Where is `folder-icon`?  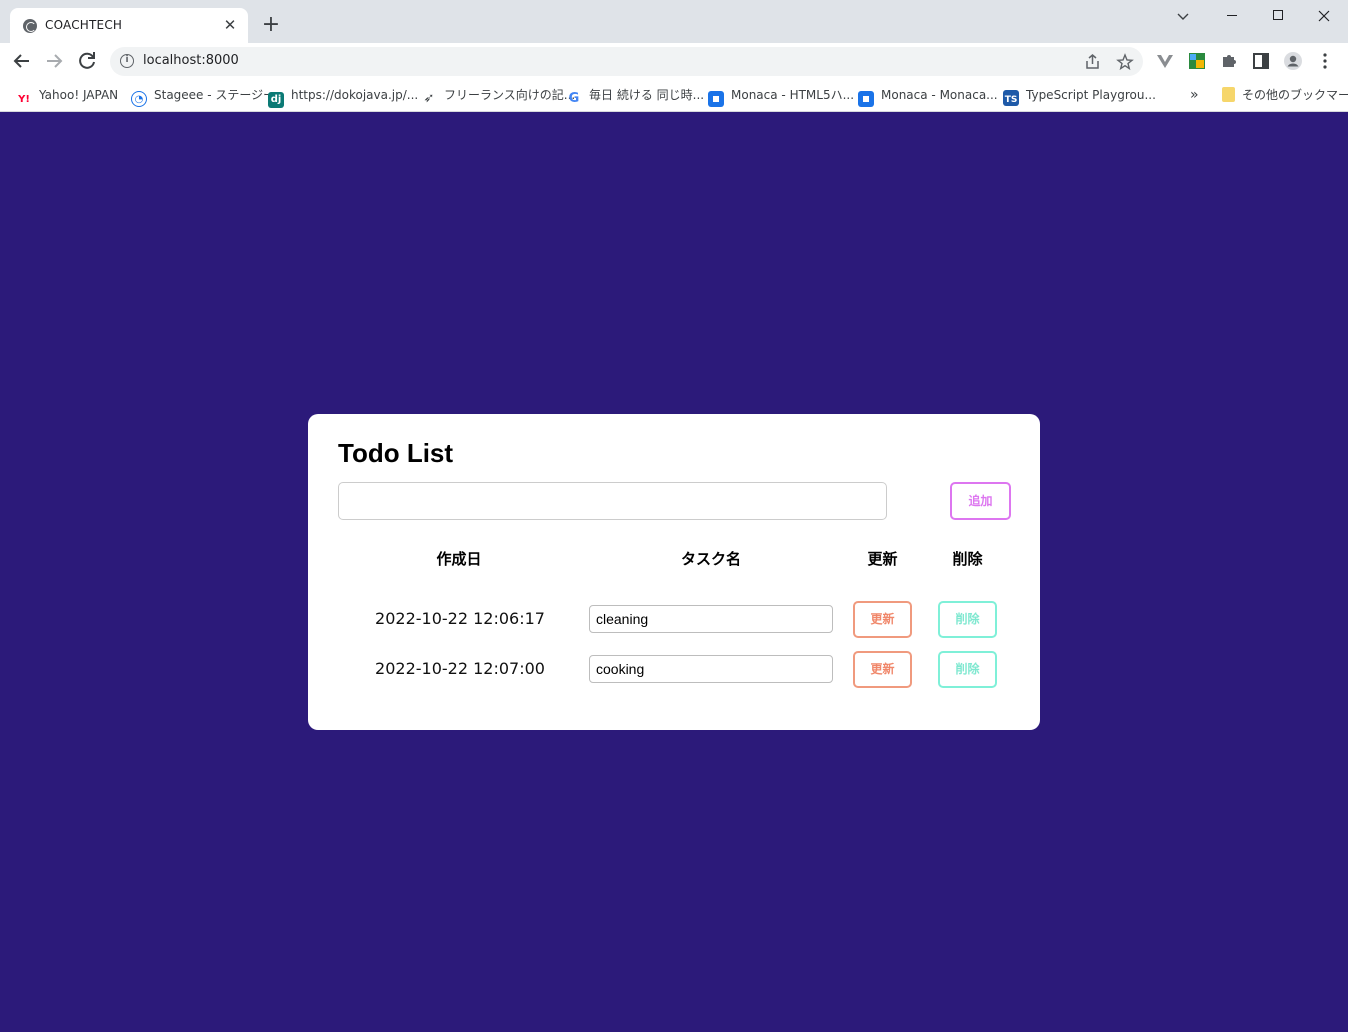 folder-icon is located at coordinates (1228, 94).